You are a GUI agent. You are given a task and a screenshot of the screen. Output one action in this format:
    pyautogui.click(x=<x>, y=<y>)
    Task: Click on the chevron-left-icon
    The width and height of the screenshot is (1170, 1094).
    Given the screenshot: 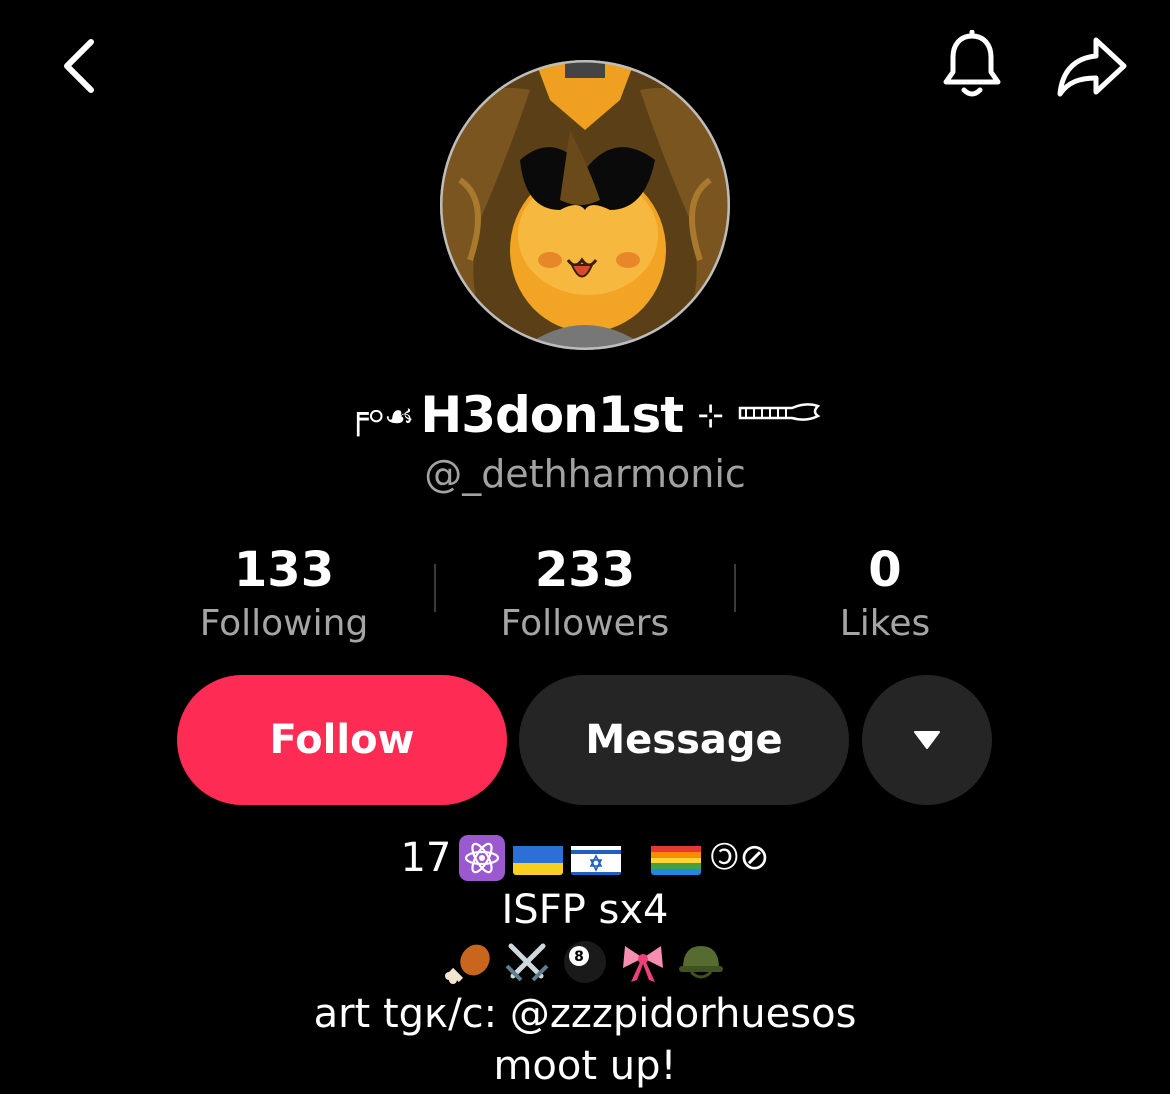 What is the action you would take?
    pyautogui.click(x=79, y=66)
    